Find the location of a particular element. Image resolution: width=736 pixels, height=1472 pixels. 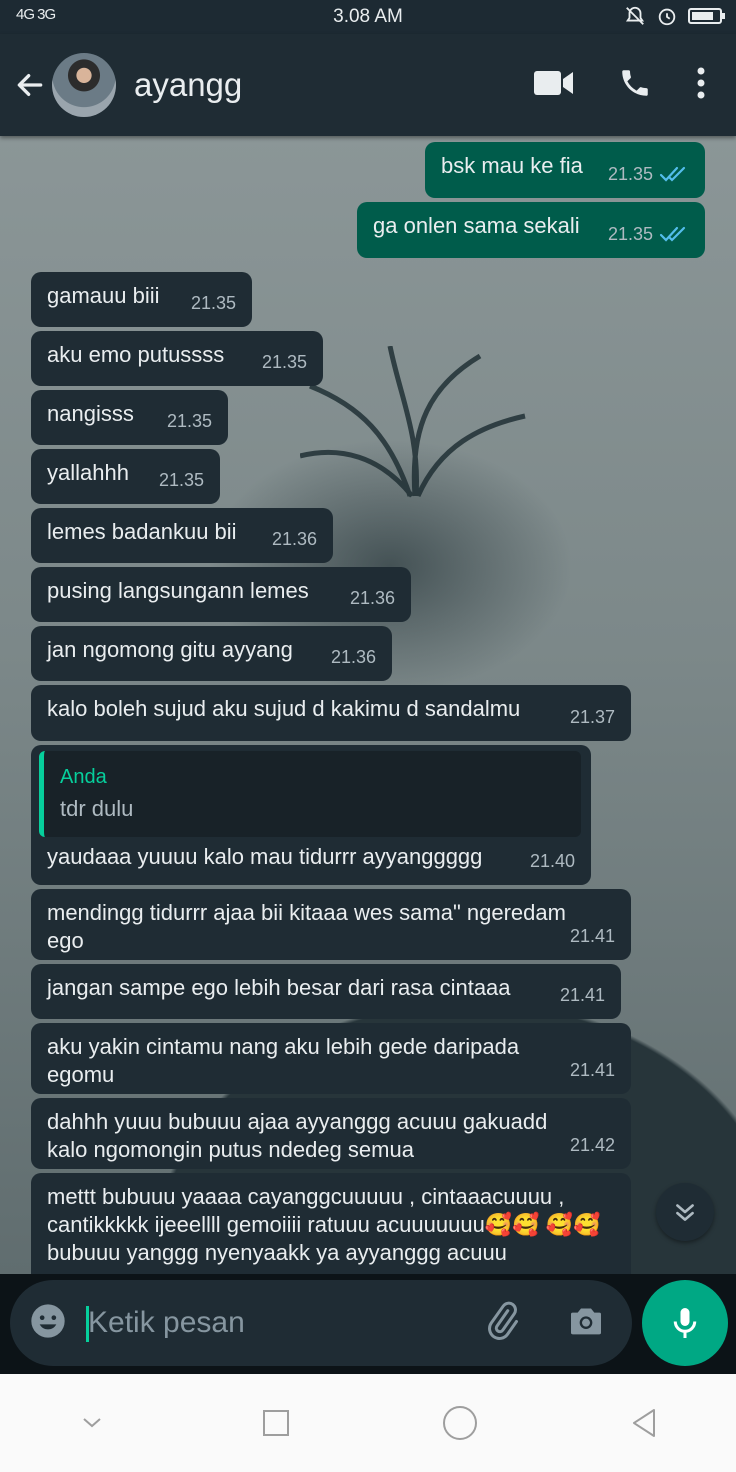

message-bubble: yallahhh 21.35 is located at coordinates (125, 476).